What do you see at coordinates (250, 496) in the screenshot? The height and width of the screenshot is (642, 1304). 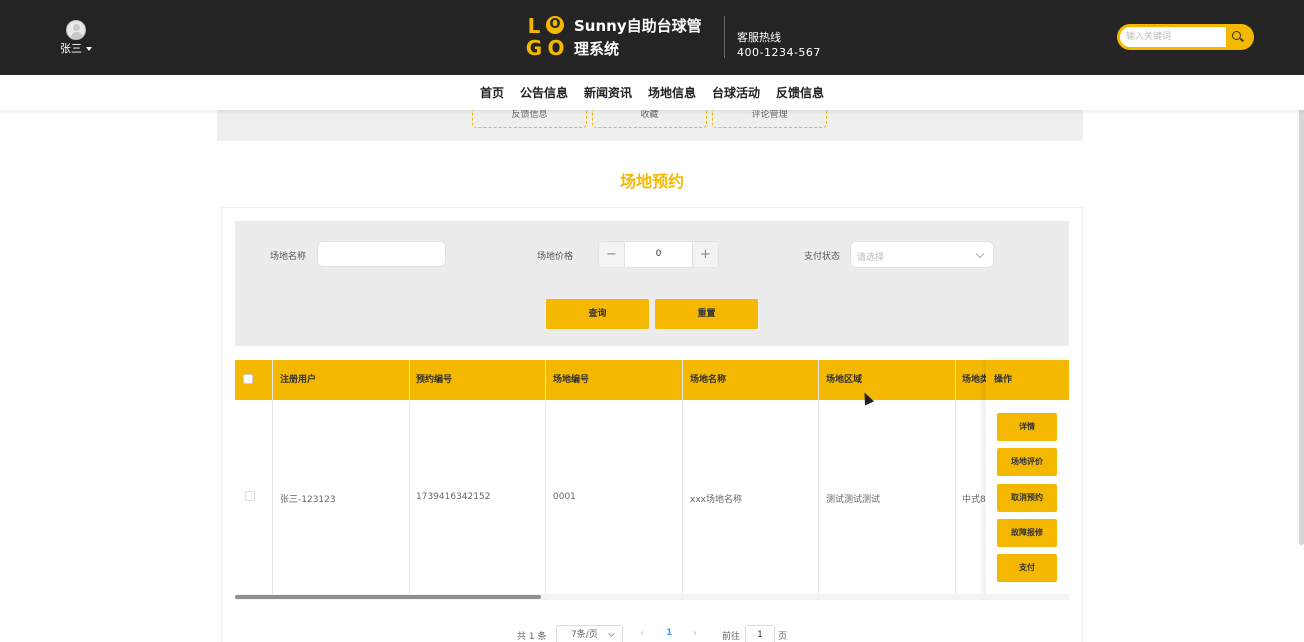 I see `row-checkbox` at bounding box center [250, 496].